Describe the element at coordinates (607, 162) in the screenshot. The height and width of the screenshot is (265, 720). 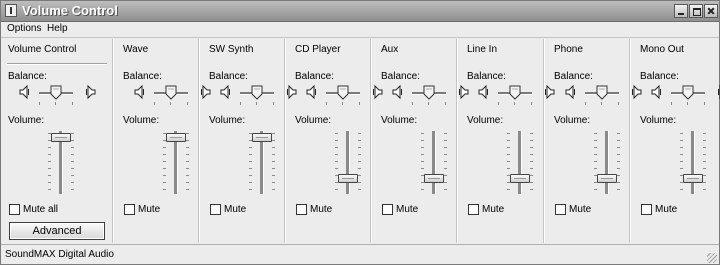
I see `volume-track-phone` at that location.